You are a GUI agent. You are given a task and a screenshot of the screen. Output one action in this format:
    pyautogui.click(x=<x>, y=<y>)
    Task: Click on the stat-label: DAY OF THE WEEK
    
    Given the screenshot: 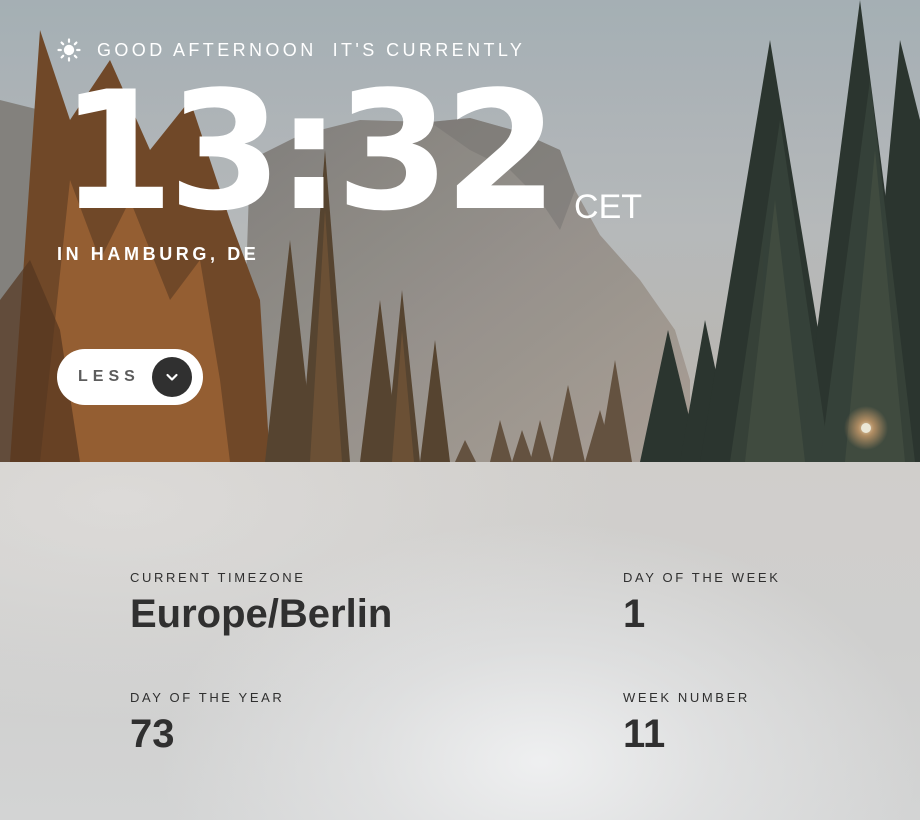 What is the action you would take?
    pyautogui.click(x=702, y=577)
    